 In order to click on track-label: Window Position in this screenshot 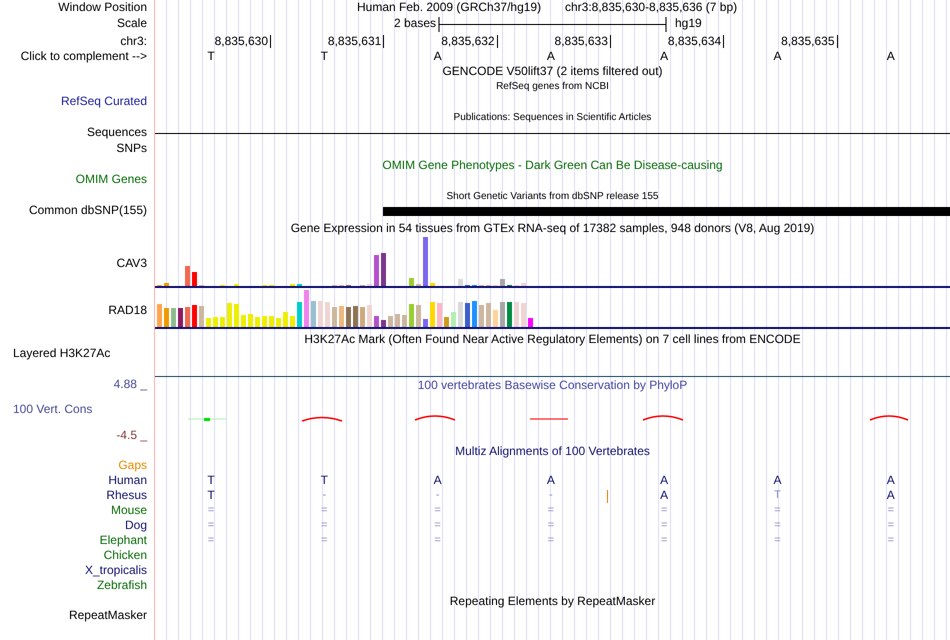, I will do `click(102, 7)`.